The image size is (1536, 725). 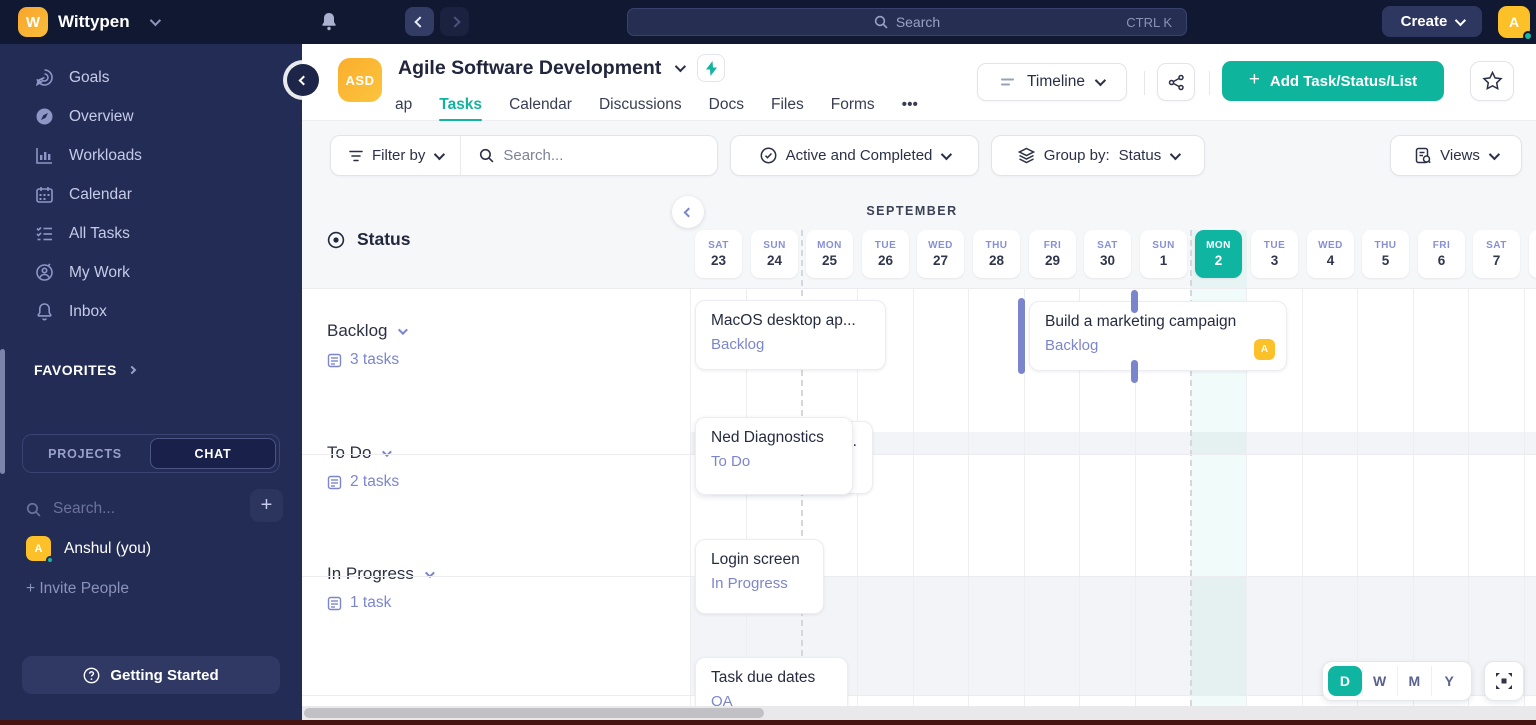 I want to click on sidebar-item-my-work: My Work, so click(x=151, y=272).